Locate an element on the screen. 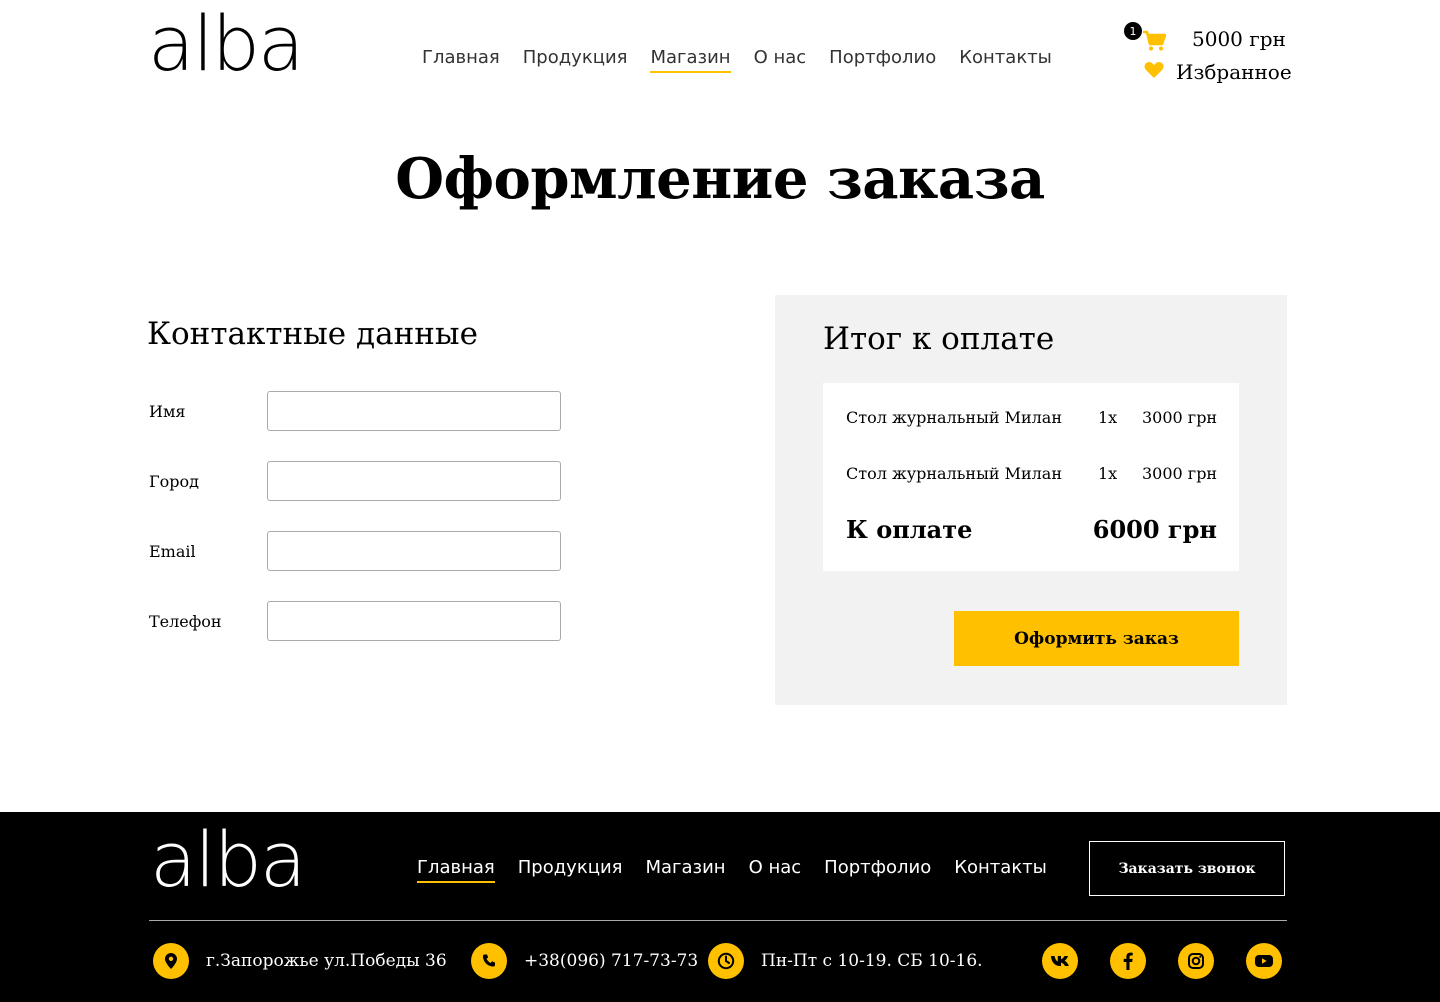 The width and height of the screenshot is (1440, 1002). favorites-label: Избранное is located at coordinates (1234, 72).